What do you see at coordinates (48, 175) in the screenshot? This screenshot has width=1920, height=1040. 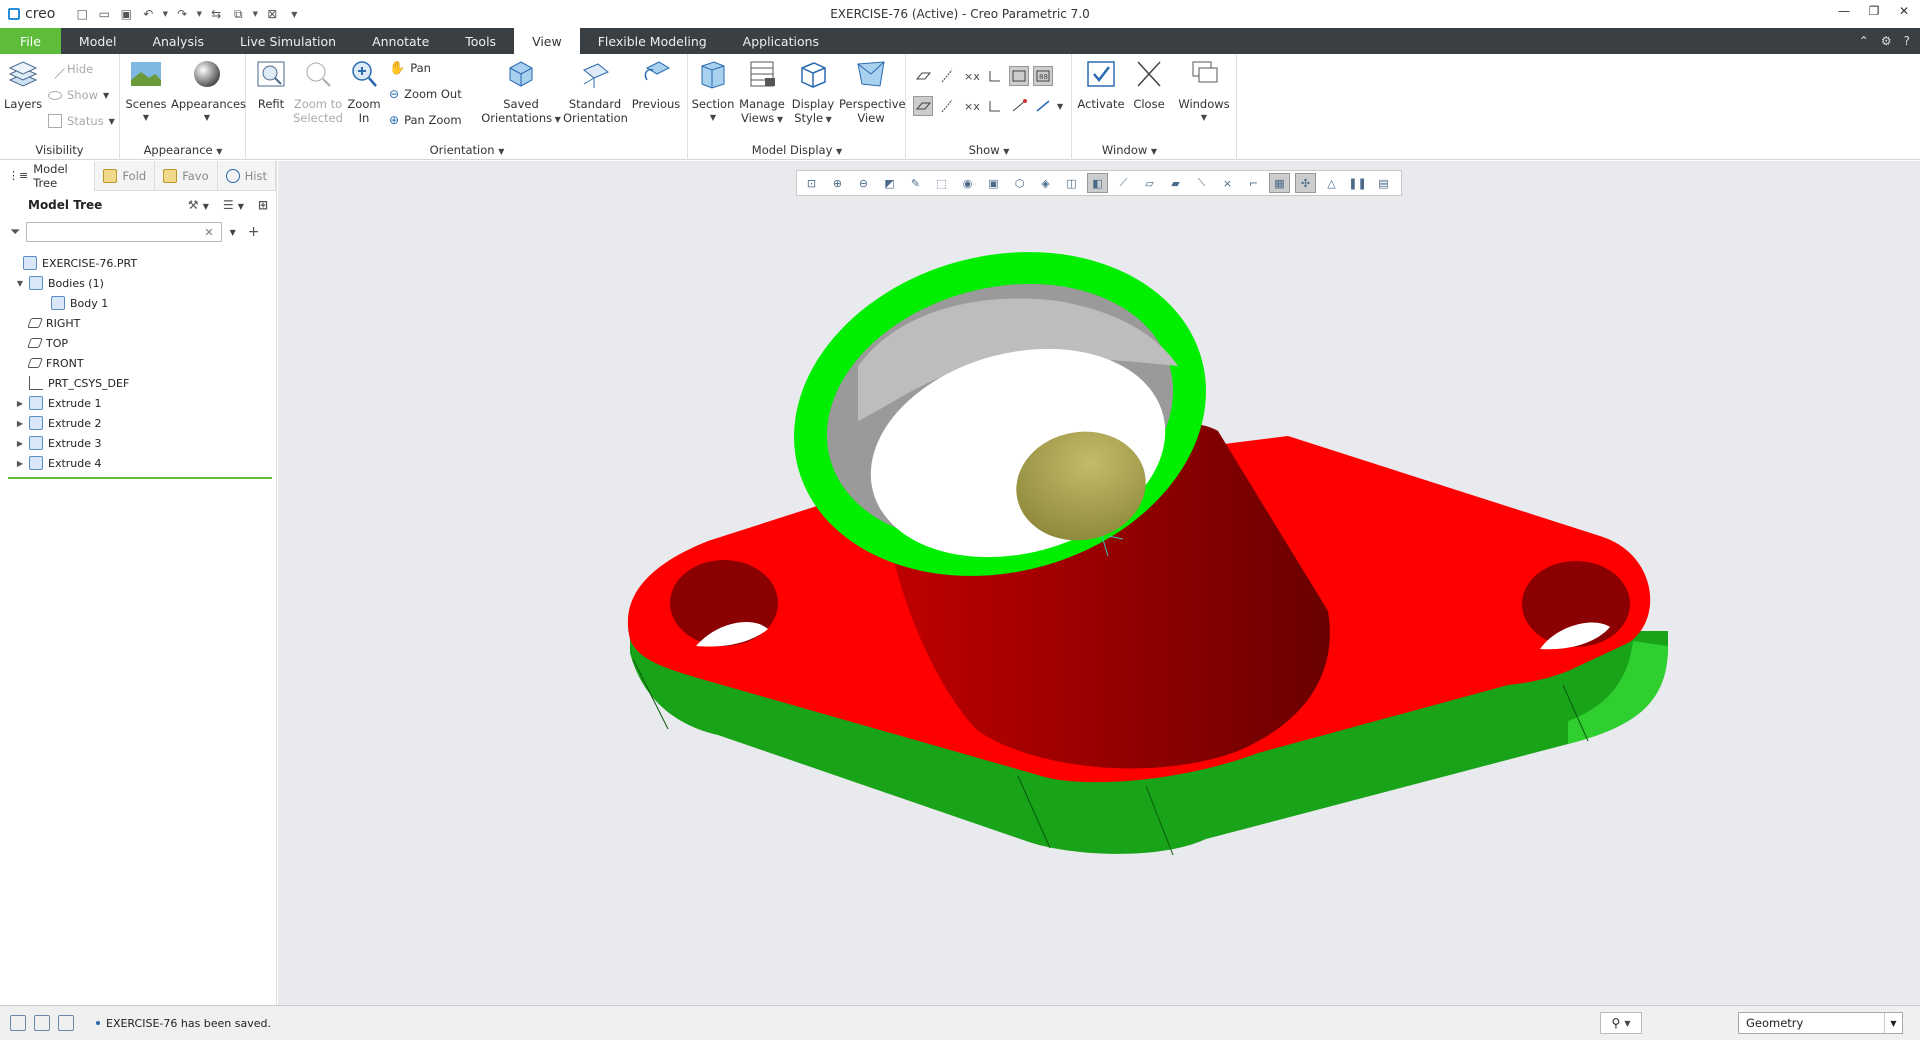 I see `tab-model-tree: ⋮≡ Model Tree` at bounding box center [48, 175].